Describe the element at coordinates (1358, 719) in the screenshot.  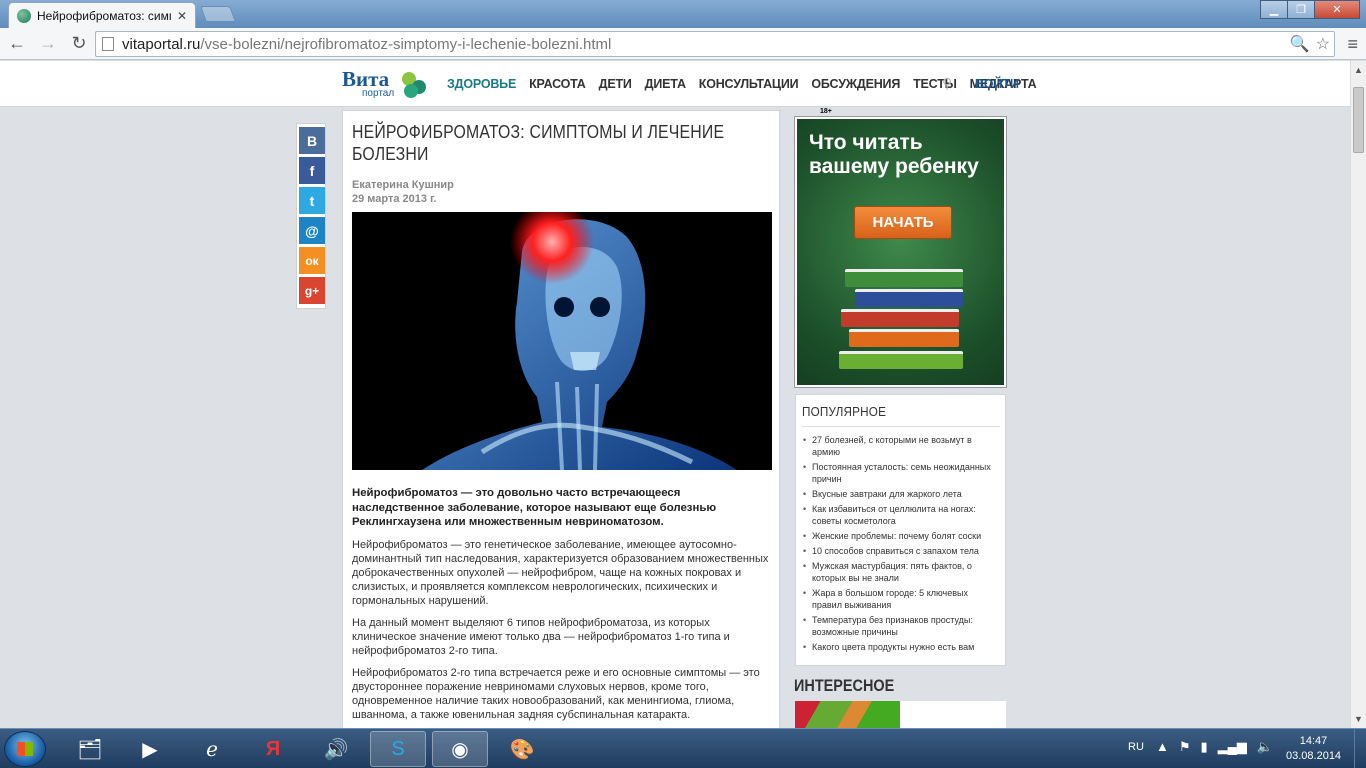
I see `scroll-down-icon: ▼` at that location.